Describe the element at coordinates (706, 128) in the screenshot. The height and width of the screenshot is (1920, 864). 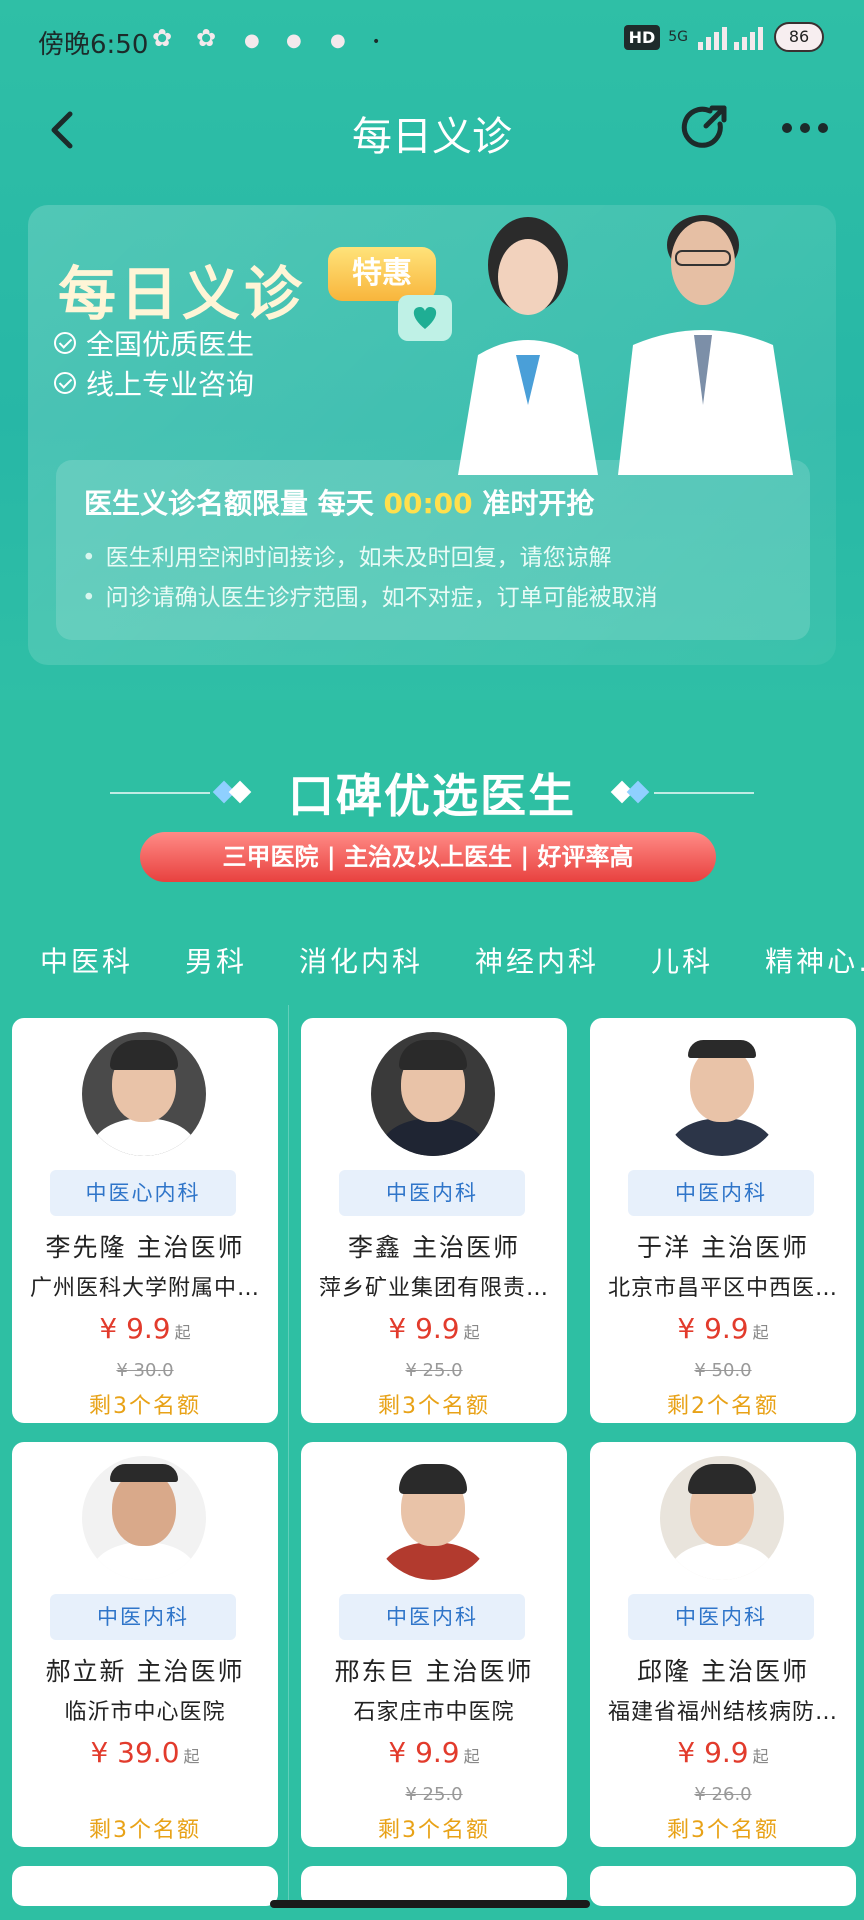
I see `share-icon` at that location.